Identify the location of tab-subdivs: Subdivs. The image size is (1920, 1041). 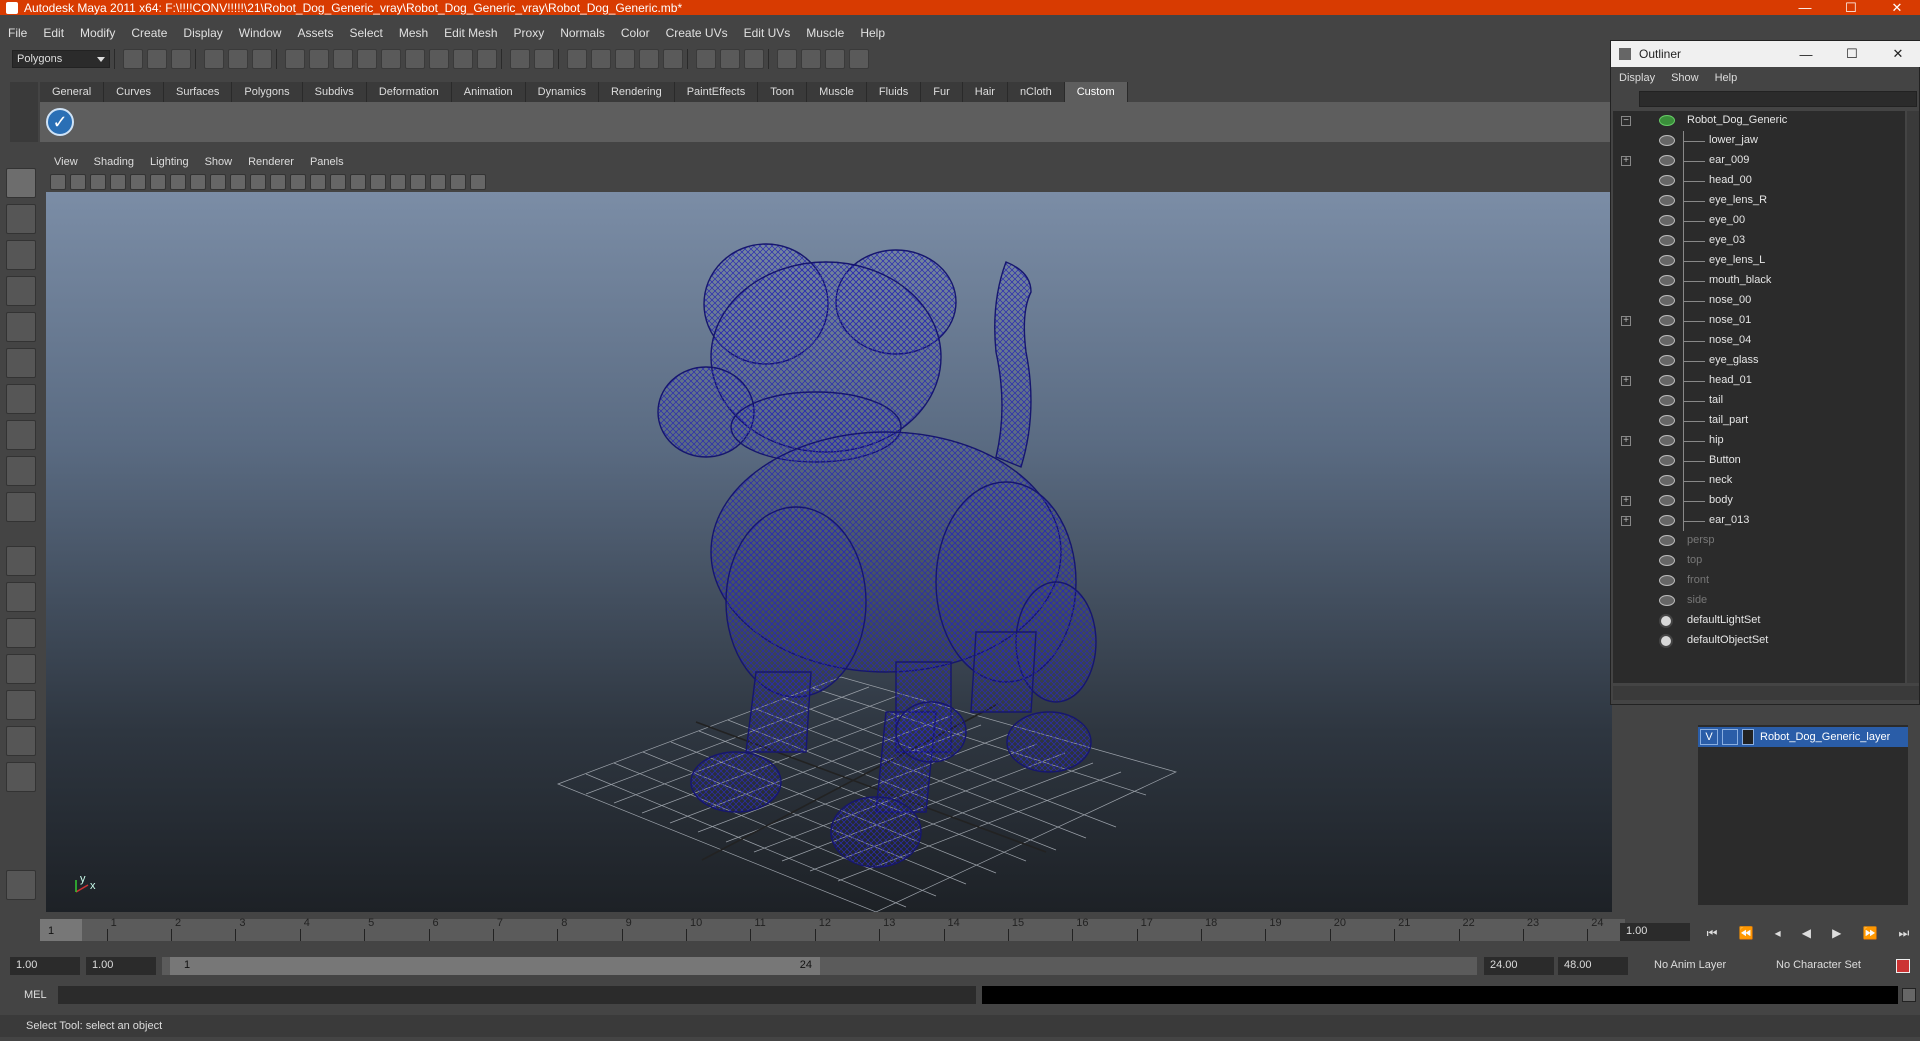
(334, 92).